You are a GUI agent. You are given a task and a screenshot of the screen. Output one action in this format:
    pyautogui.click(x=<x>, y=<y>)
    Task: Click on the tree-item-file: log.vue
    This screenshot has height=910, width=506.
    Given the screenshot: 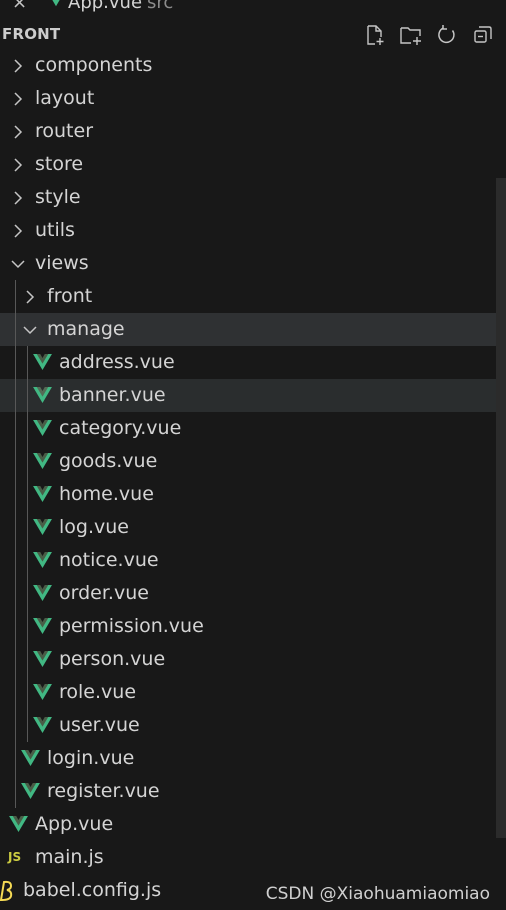 What is the action you would take?
    pyautogui.click(x=248, y=527)
    